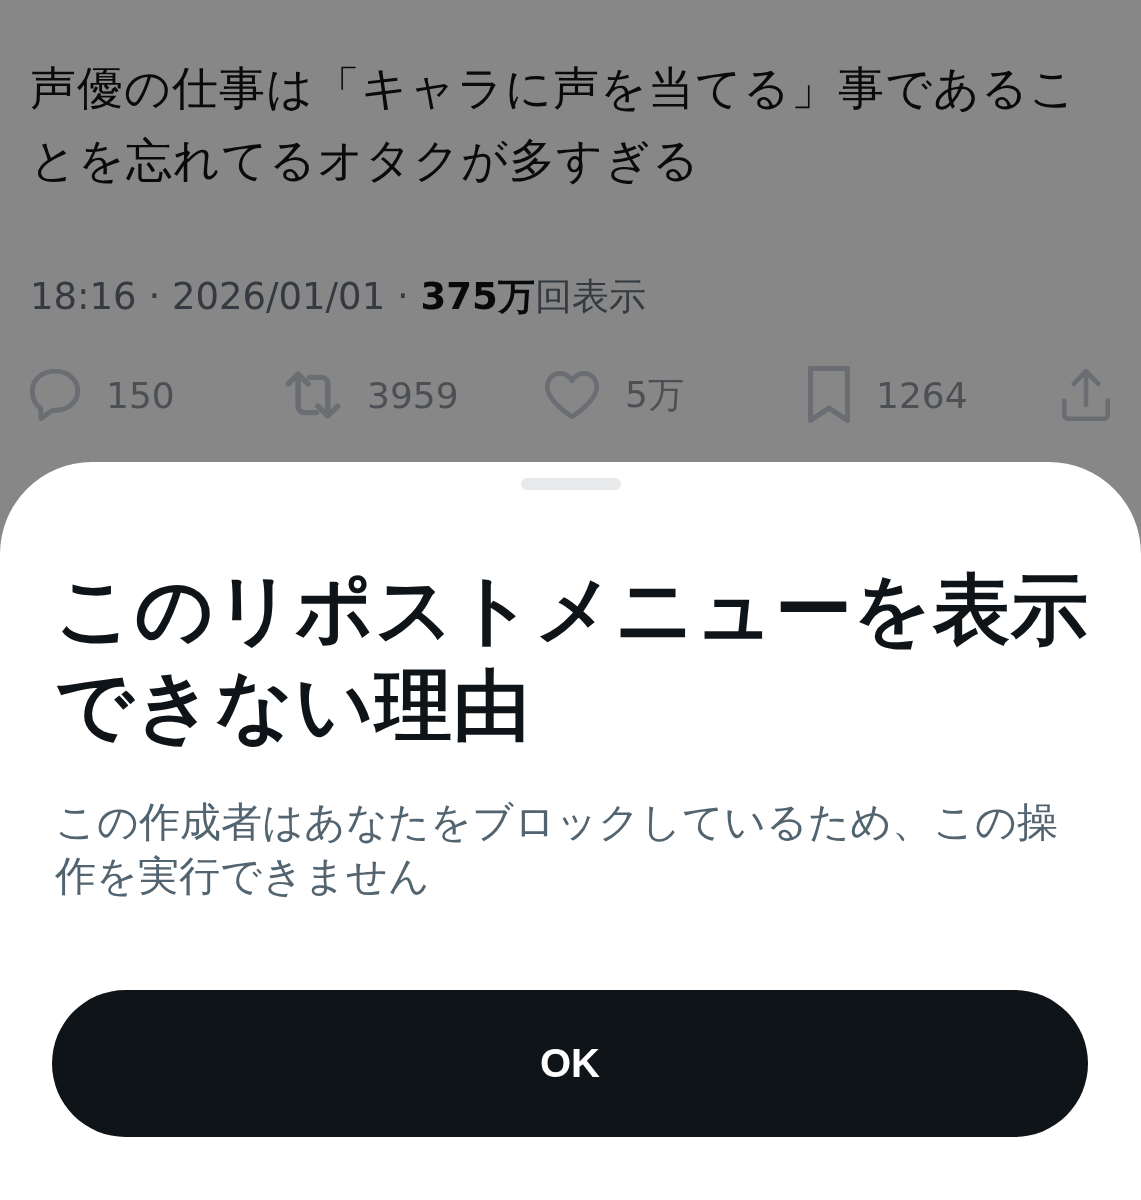 Image resolution: width=1141 pixels, height=1200 pixels. I want to click on sheet-title: このリポストメニューを表示できない理由, so click(572, 658).